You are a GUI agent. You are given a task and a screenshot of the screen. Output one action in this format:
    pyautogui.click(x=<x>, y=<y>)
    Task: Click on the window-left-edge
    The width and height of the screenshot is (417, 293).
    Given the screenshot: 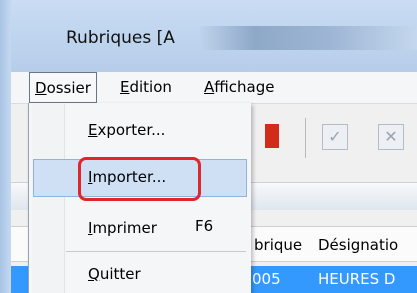 What is the action you would take?
    pyautogui.click(x=5, y=146)
    